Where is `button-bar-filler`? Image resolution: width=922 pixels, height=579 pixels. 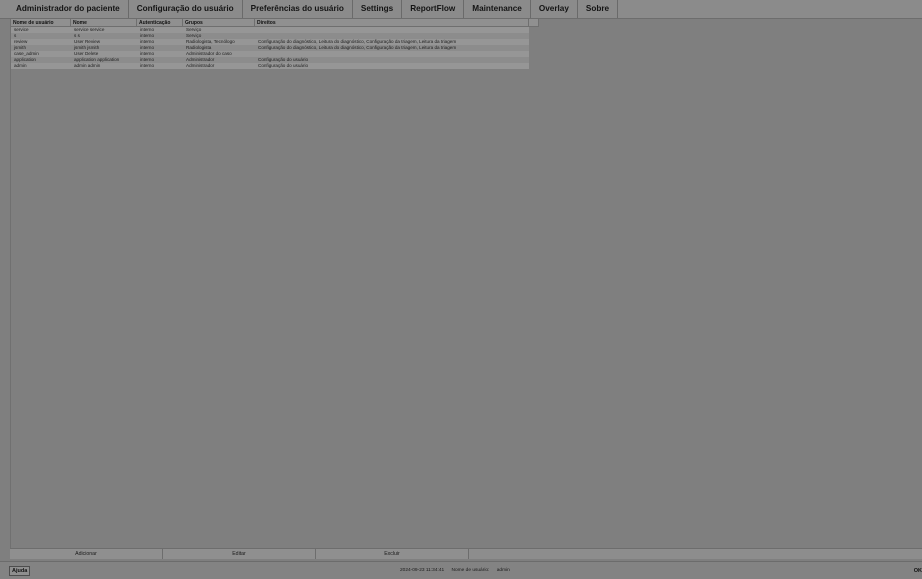 button-bar-filler is located at coordinates (695, 554).